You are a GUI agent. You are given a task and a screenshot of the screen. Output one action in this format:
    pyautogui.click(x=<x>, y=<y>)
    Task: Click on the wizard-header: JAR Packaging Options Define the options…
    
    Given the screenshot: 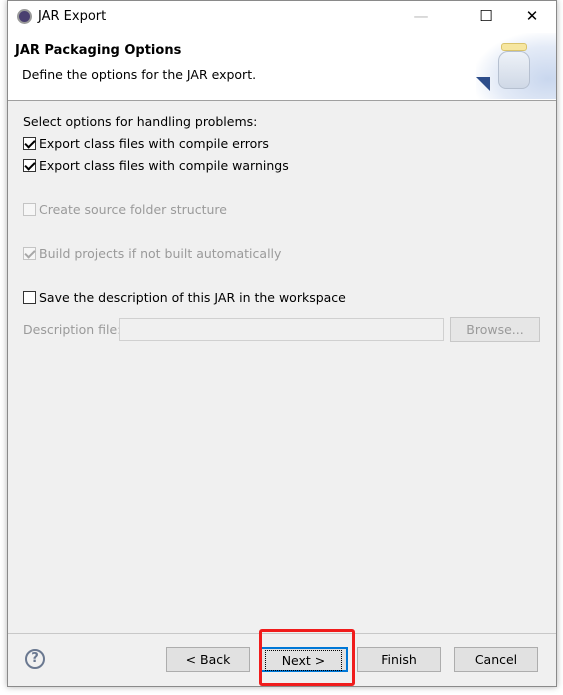 What is the action you would take?
    pyautogui.click(x=282, y=67)
    